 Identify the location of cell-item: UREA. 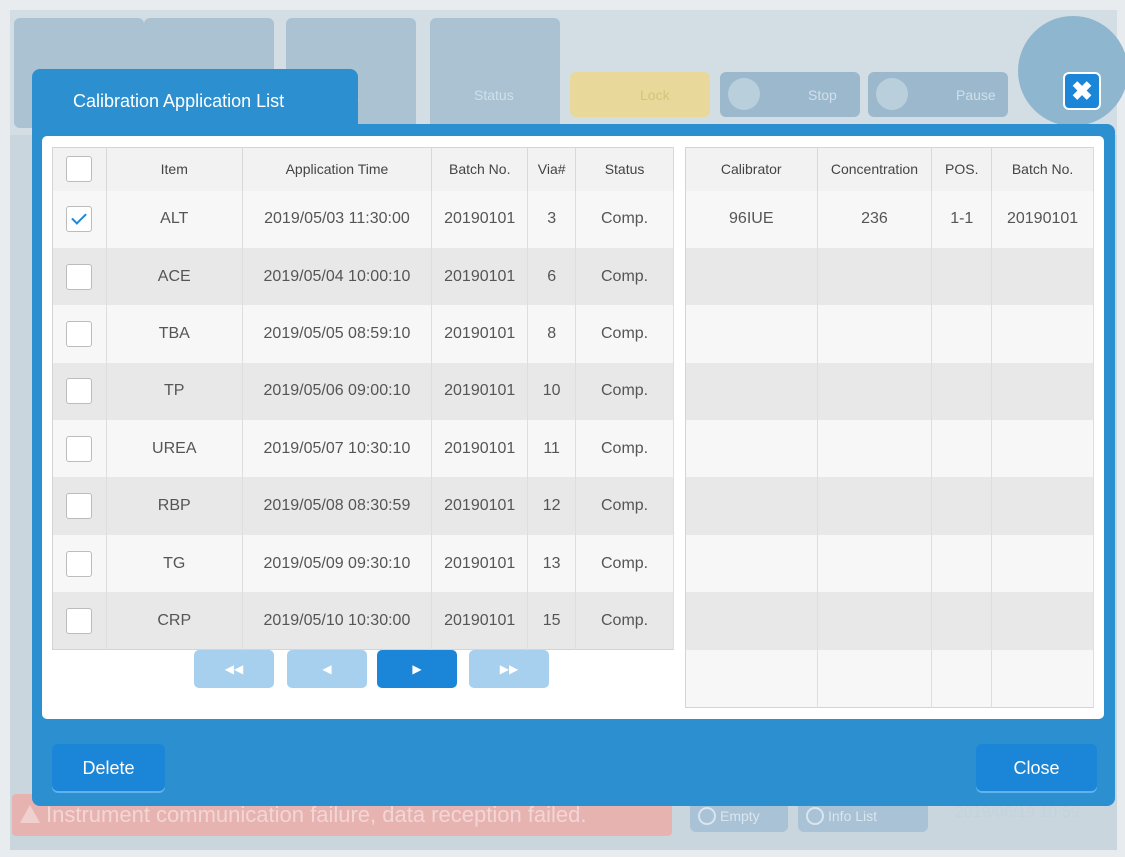
(174, 449).